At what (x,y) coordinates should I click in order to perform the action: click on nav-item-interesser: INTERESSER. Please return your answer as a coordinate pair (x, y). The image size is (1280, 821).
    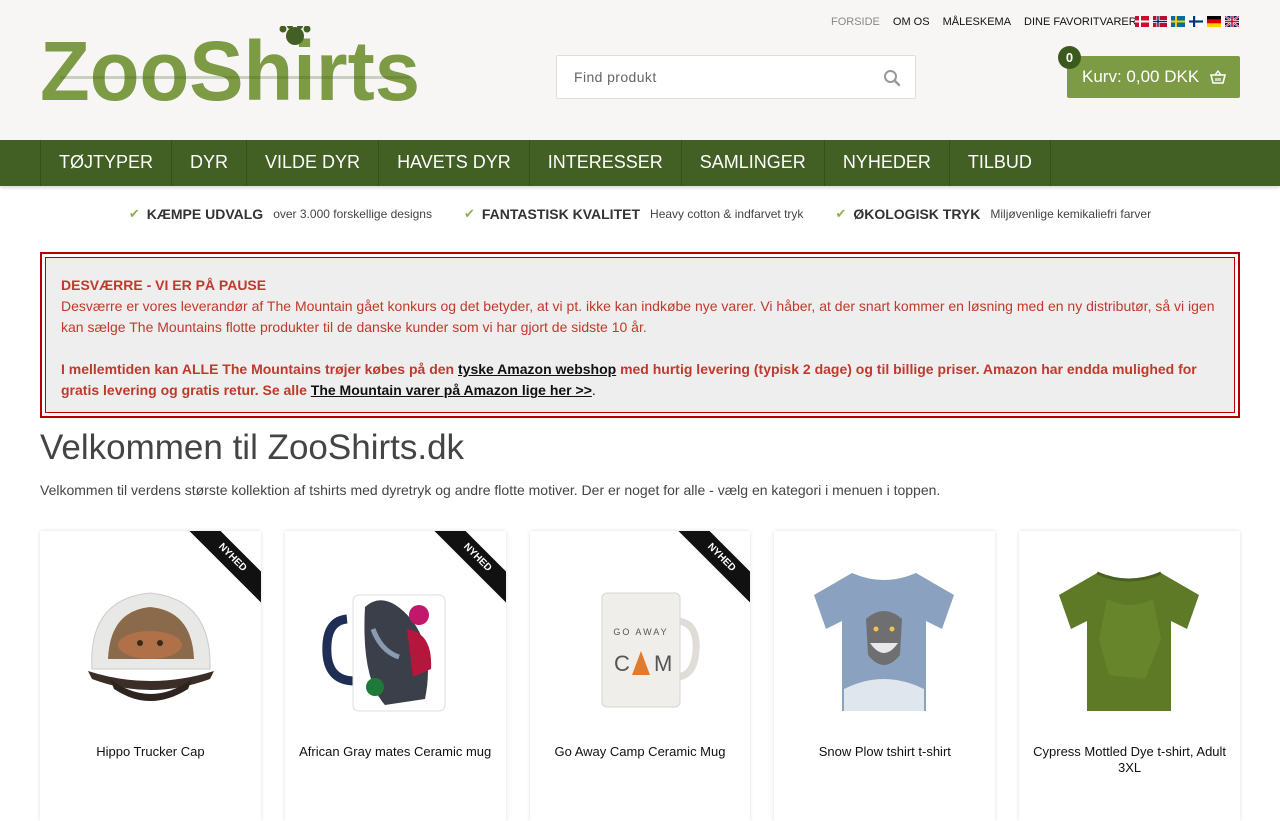
    Looking at the image, I should click on (604, 163).